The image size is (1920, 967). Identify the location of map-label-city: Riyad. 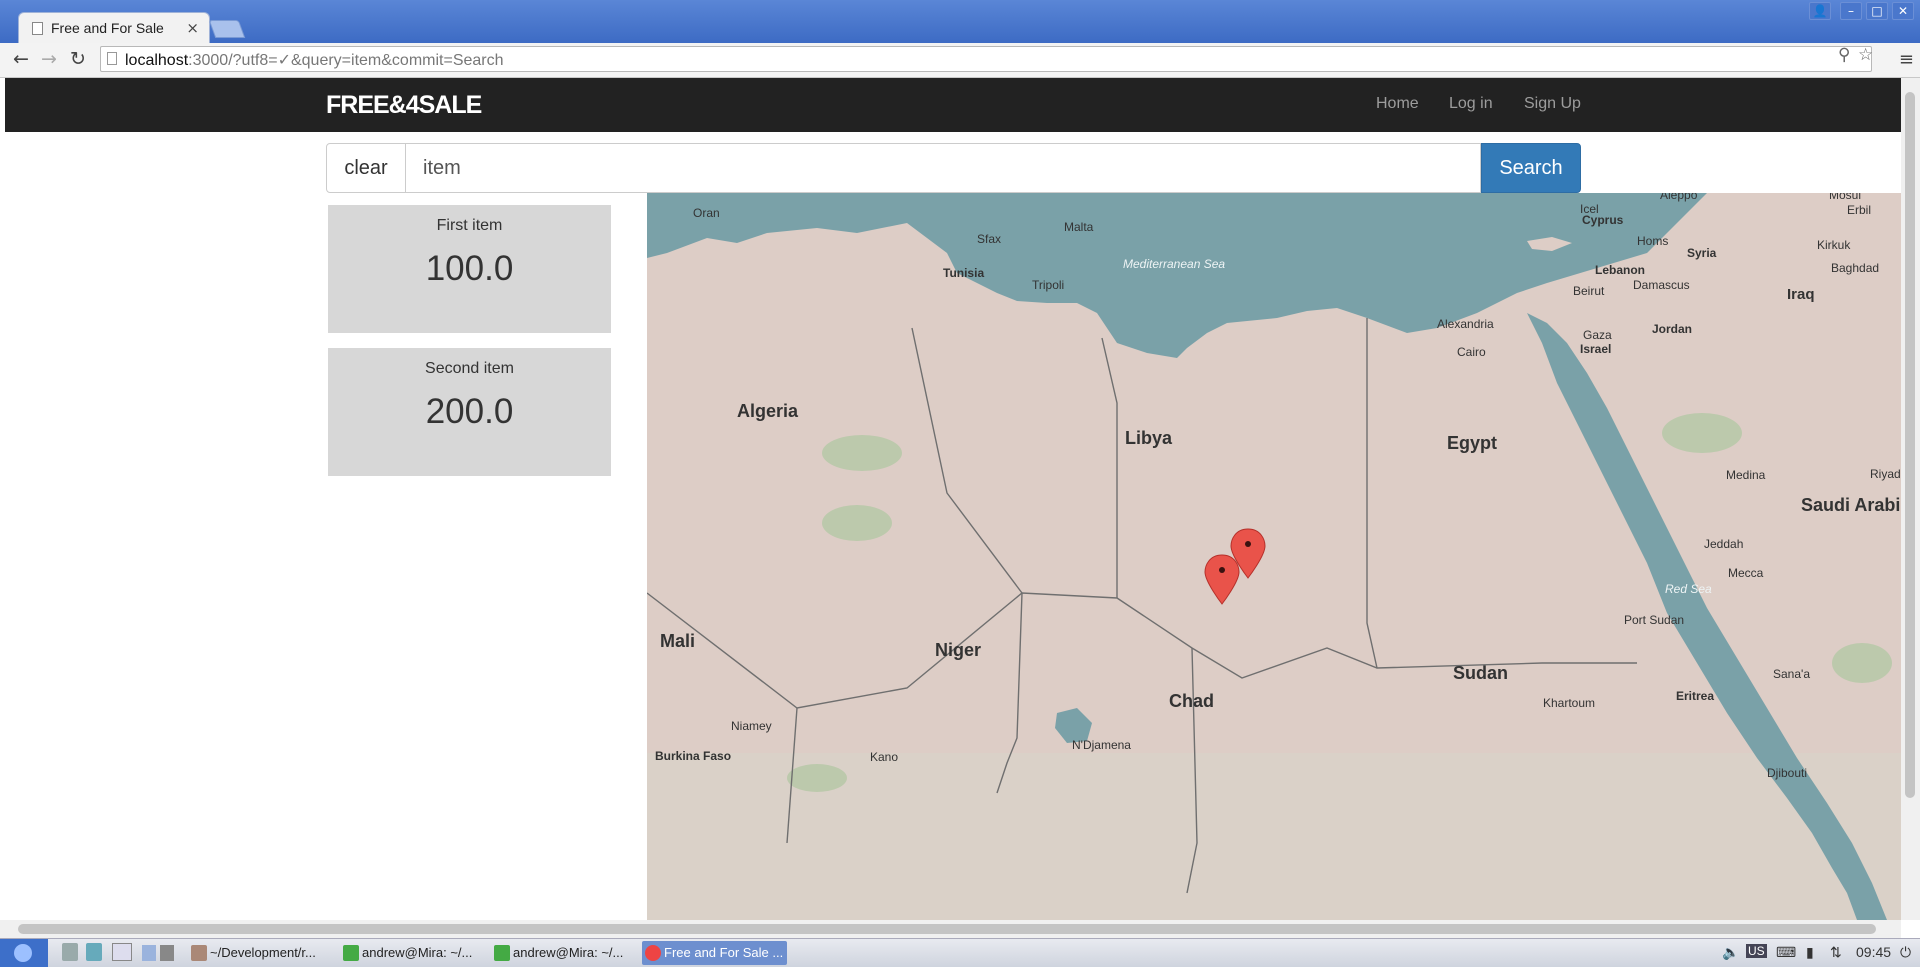
(1885, 474).